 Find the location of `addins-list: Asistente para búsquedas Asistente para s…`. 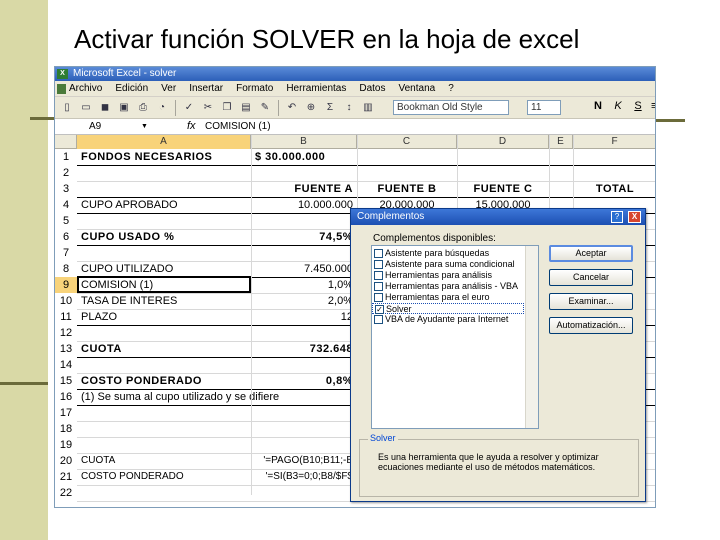

addins-list: Asistente para búsquedas Asistente para s… is located at coordinates (455, 337).